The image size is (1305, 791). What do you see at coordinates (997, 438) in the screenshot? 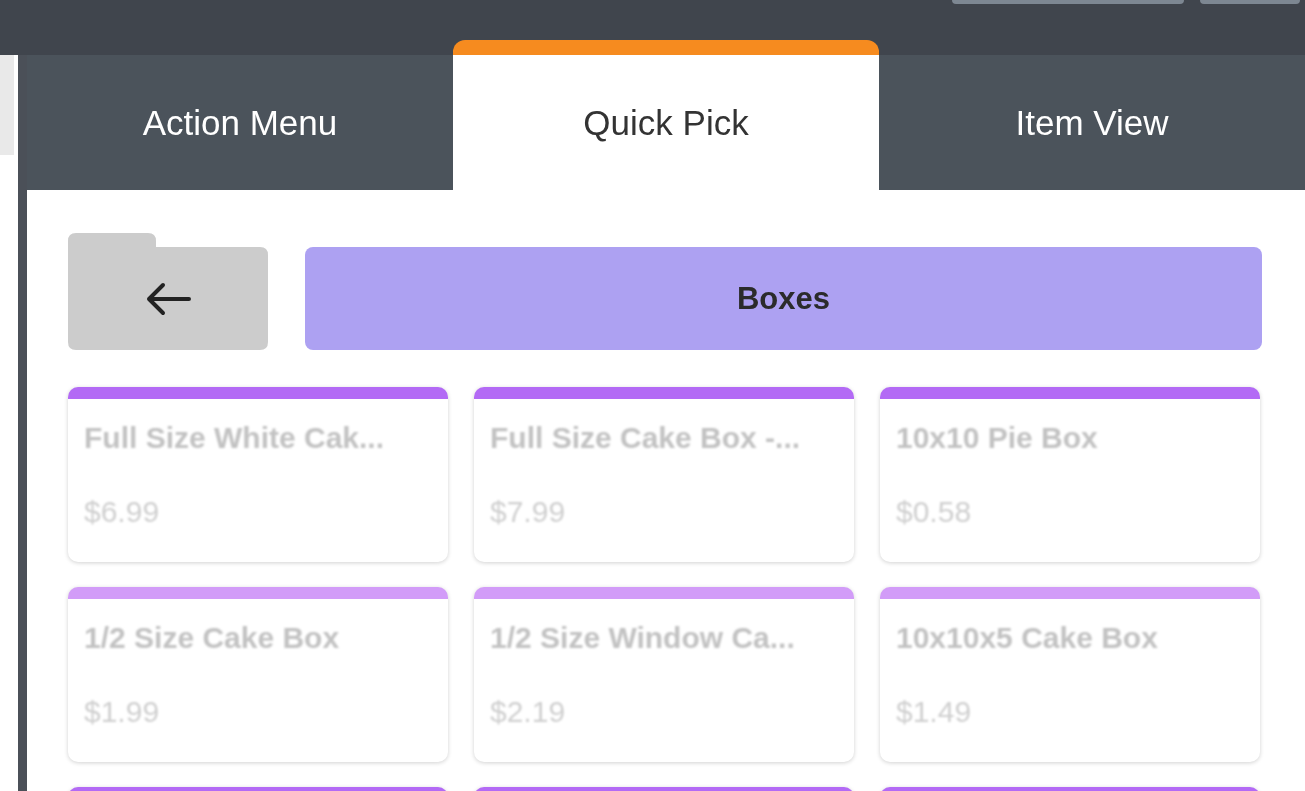
I see `product-name: 10x10 Pie Box` at bounding box center [997, 438].